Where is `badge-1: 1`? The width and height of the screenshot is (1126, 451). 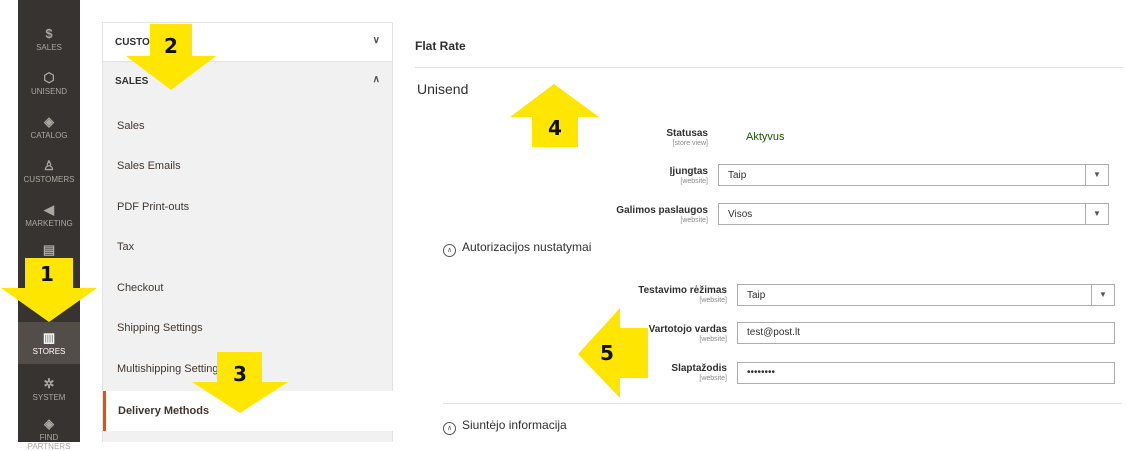
badge-1: 1 is located at coordinates (47, 274).